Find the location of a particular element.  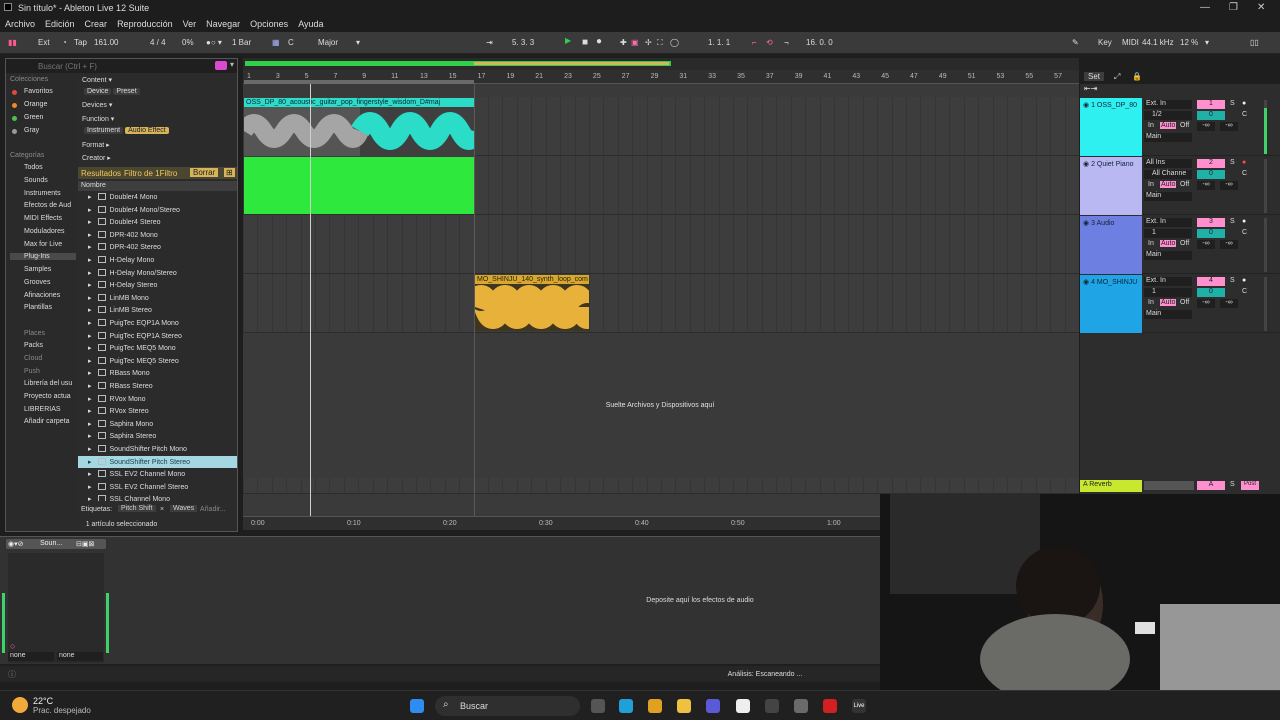

return-lane is located at coordinates (661, 486).